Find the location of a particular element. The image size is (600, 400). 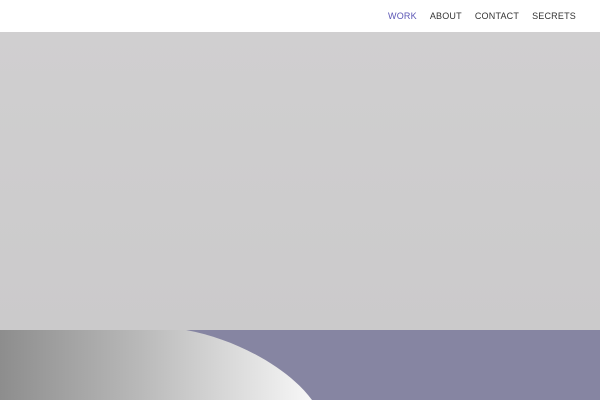

nav-link-about: ABOUT is located at coordinates (446, 16).